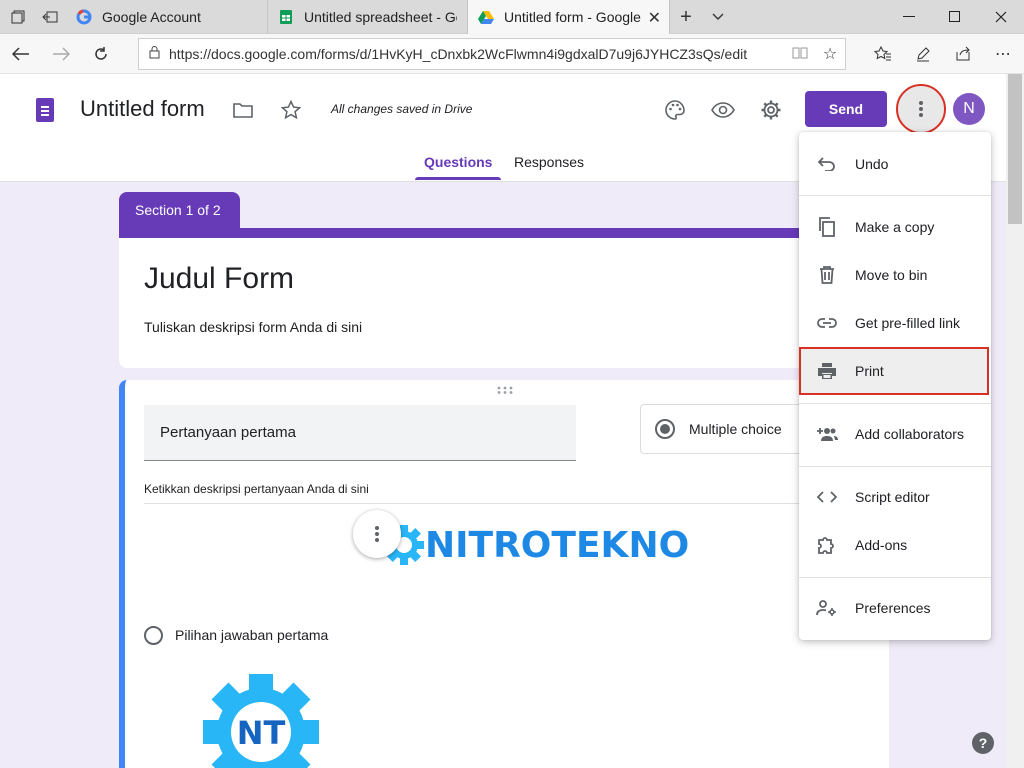 The width and height of the screenshot is (1024, 768). Describe the element at coordinates (827, 227) in the screenshot. I see `copy-icon` at that location.